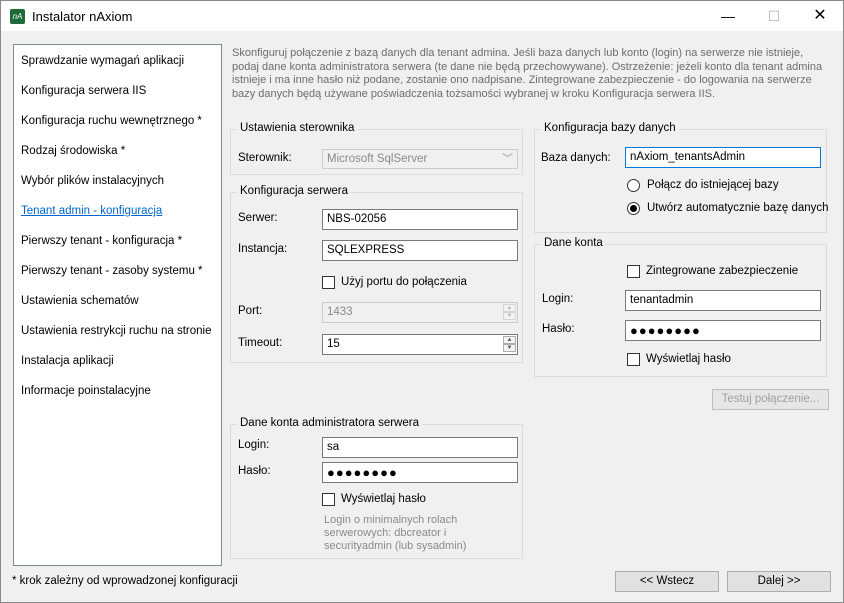 The height and width of the screenshot is (603, 844). What do you see at coordinates (667, 581) in the screenshot?
I see `back-button: << Wstecz` at bounding box center [667, 581].